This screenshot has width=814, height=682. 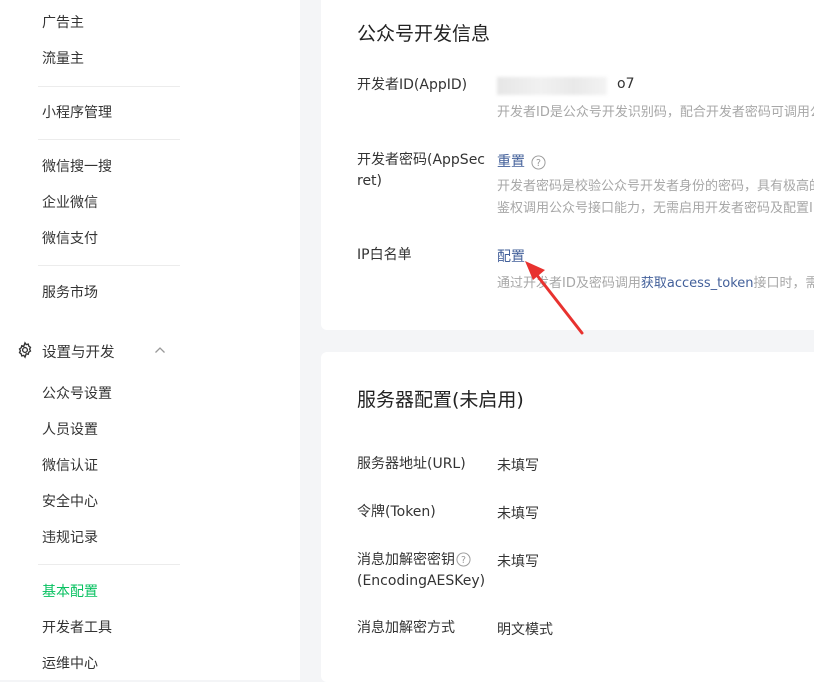 What do you see at coordinates (655, 186) in the screenshot?
I see `appsecret-description-line1: 开发者密码是校验公众号开发者身份的密码，具有极高的` at bounding box center [655, 186].